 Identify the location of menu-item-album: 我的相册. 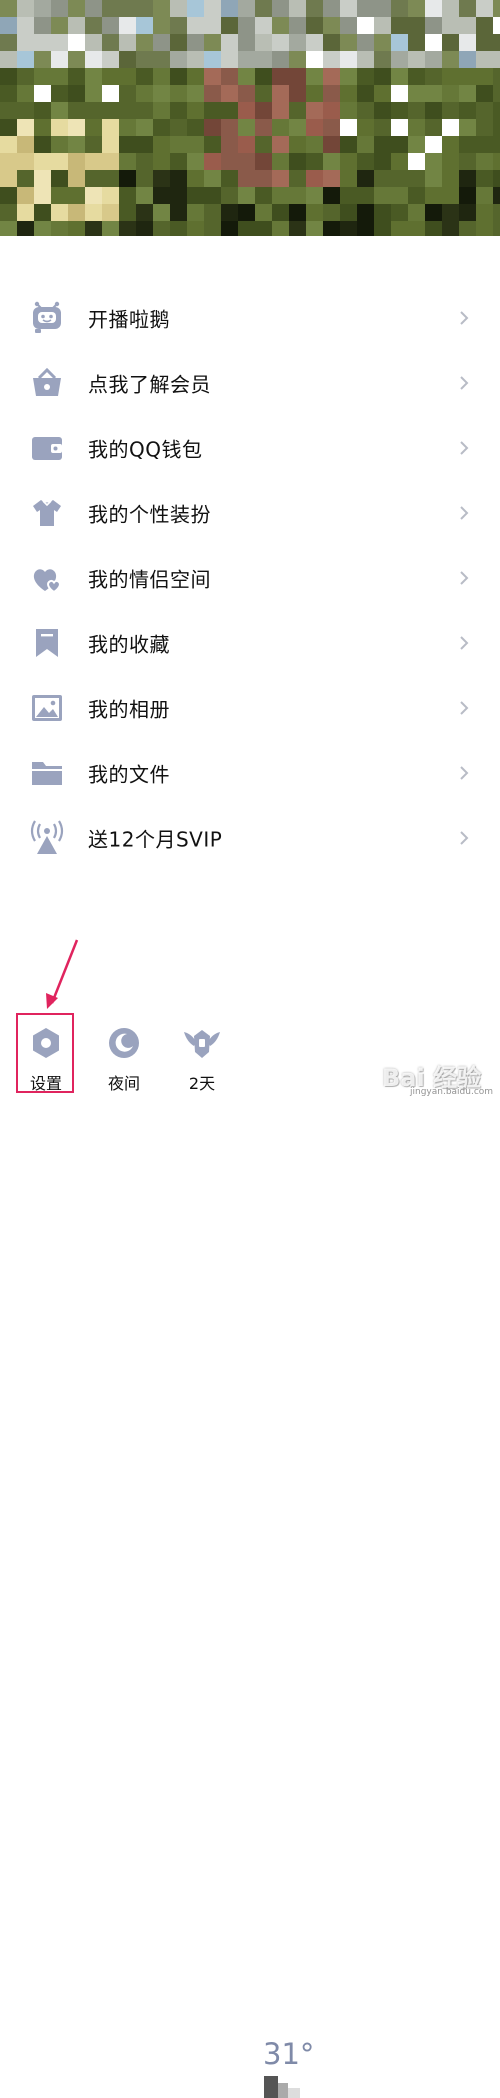
(250, 707).